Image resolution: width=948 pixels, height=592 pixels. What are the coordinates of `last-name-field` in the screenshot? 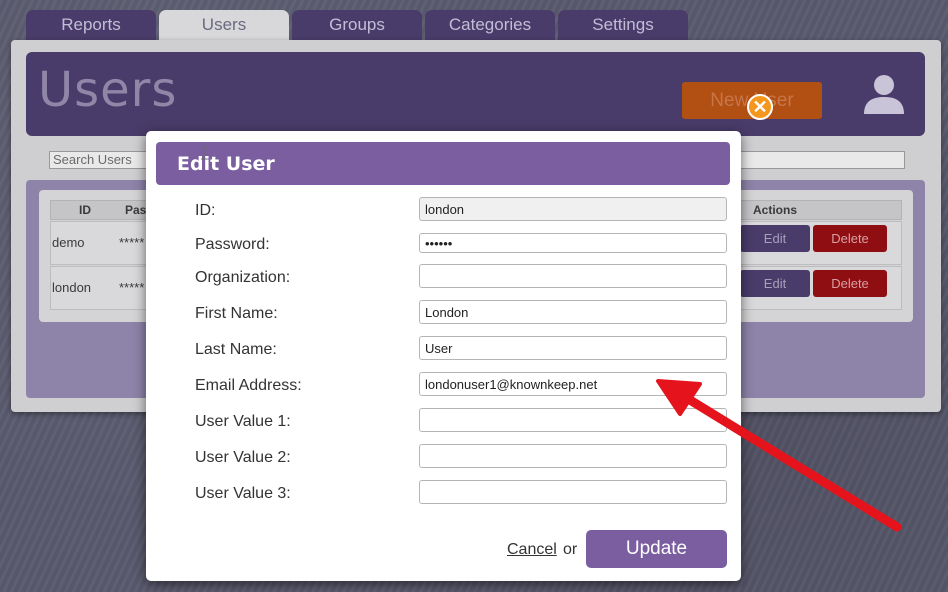 It's located at (573, 348).